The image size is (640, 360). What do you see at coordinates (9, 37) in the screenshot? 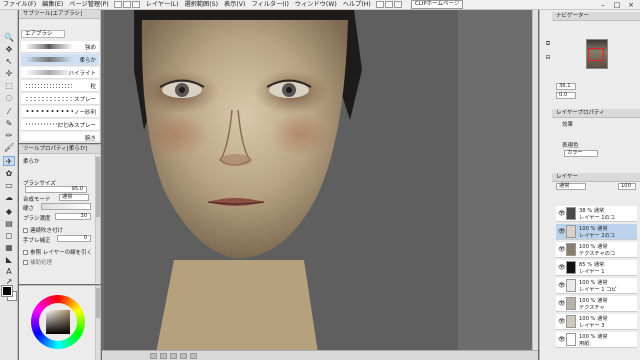
I see `zoom-icon: 🔍` at bounding box center [9, 37].